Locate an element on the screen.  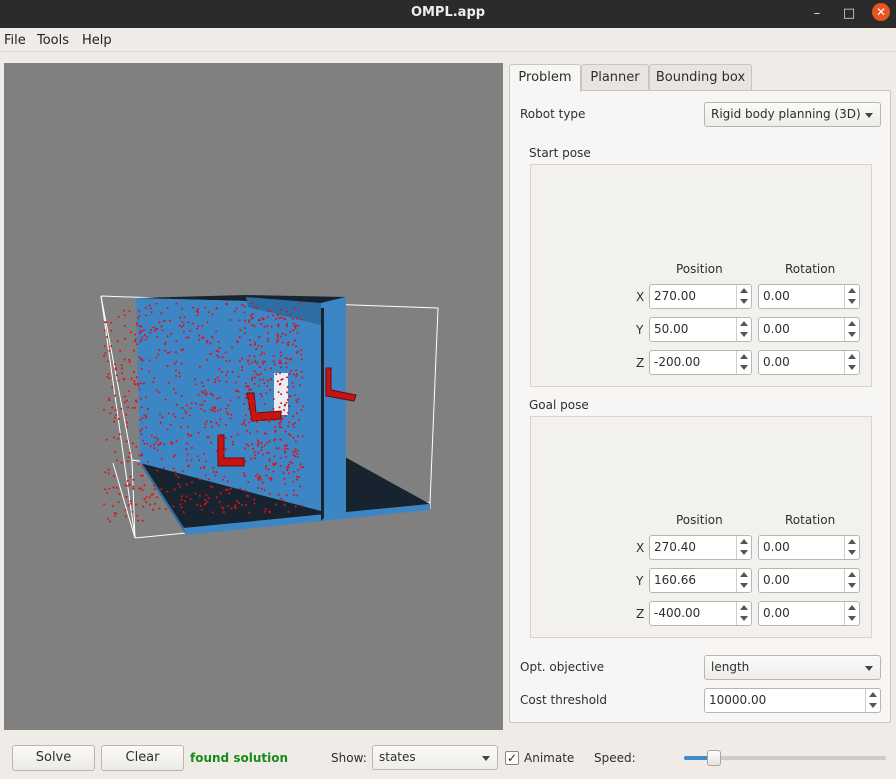
start-z-rotation-input: 0.00 is located at coordinates (809, 362).